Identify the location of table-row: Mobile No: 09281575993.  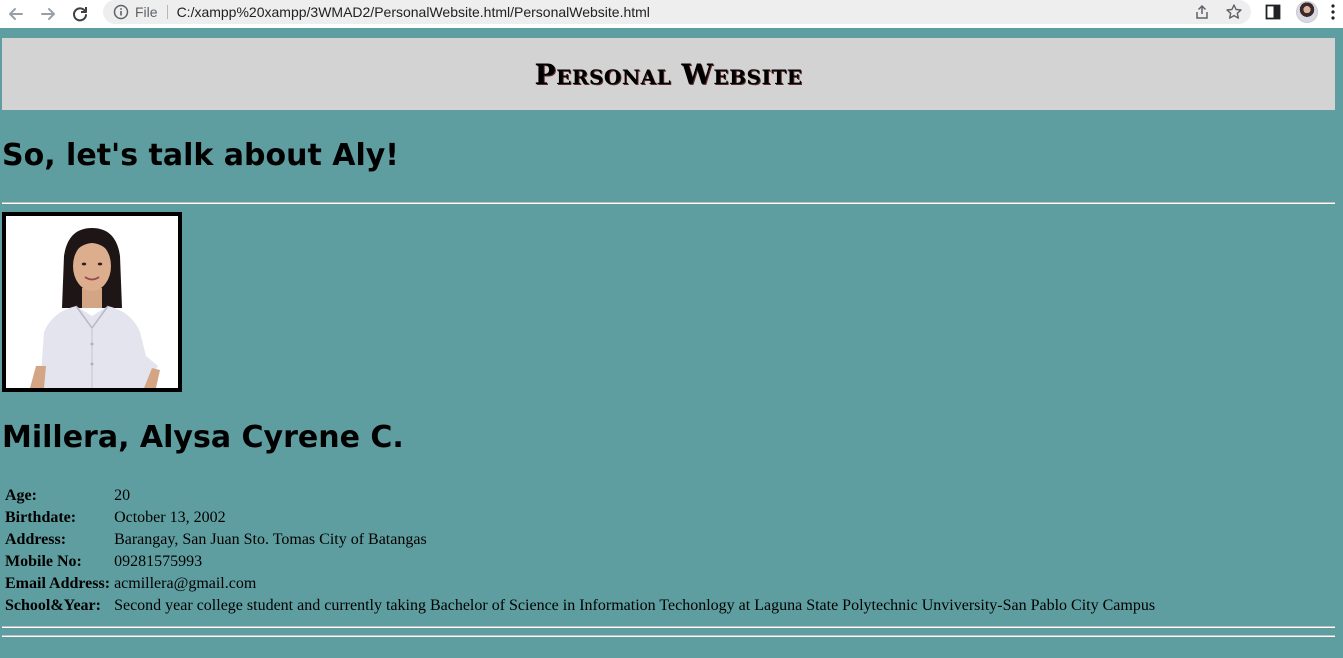
(580, 562).